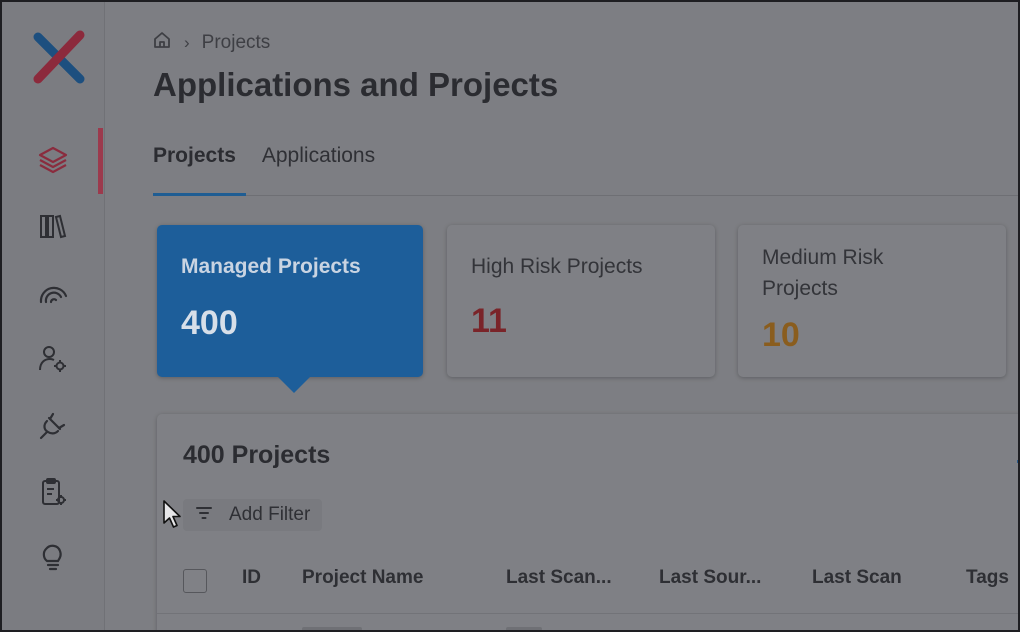 Image resolution: width=1020 pixels, height=632 pixels. I want to click on breadcrumb: › Projects, so click(211, 43).